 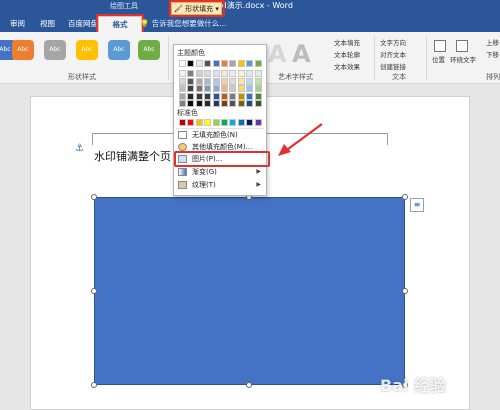 What do you see at coordinates (347, 54) in the screenshot?
I see `text-outline-option: 文本轮廓` at bounding box center [347, 54].